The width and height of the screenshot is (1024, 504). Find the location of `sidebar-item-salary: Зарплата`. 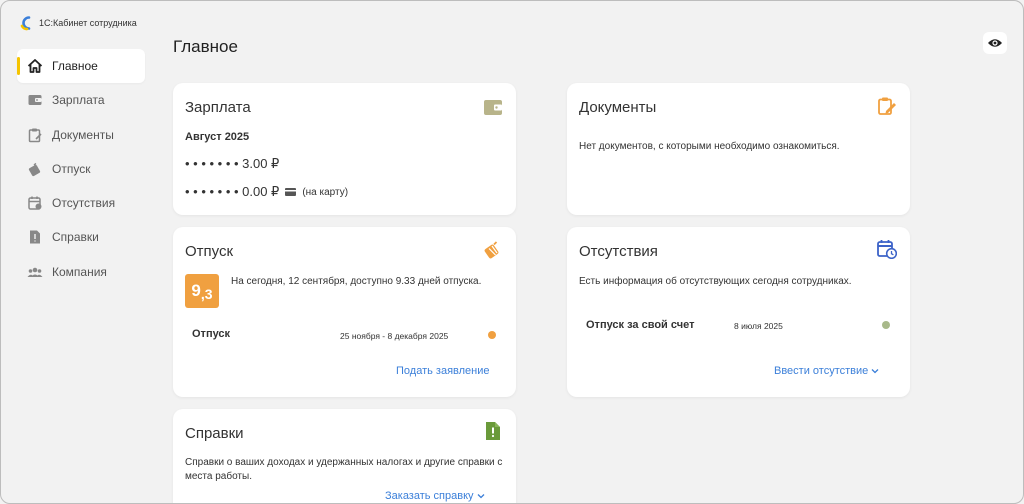

sidebar-item-salary: Зарплата is located at coordinates (81, 100).